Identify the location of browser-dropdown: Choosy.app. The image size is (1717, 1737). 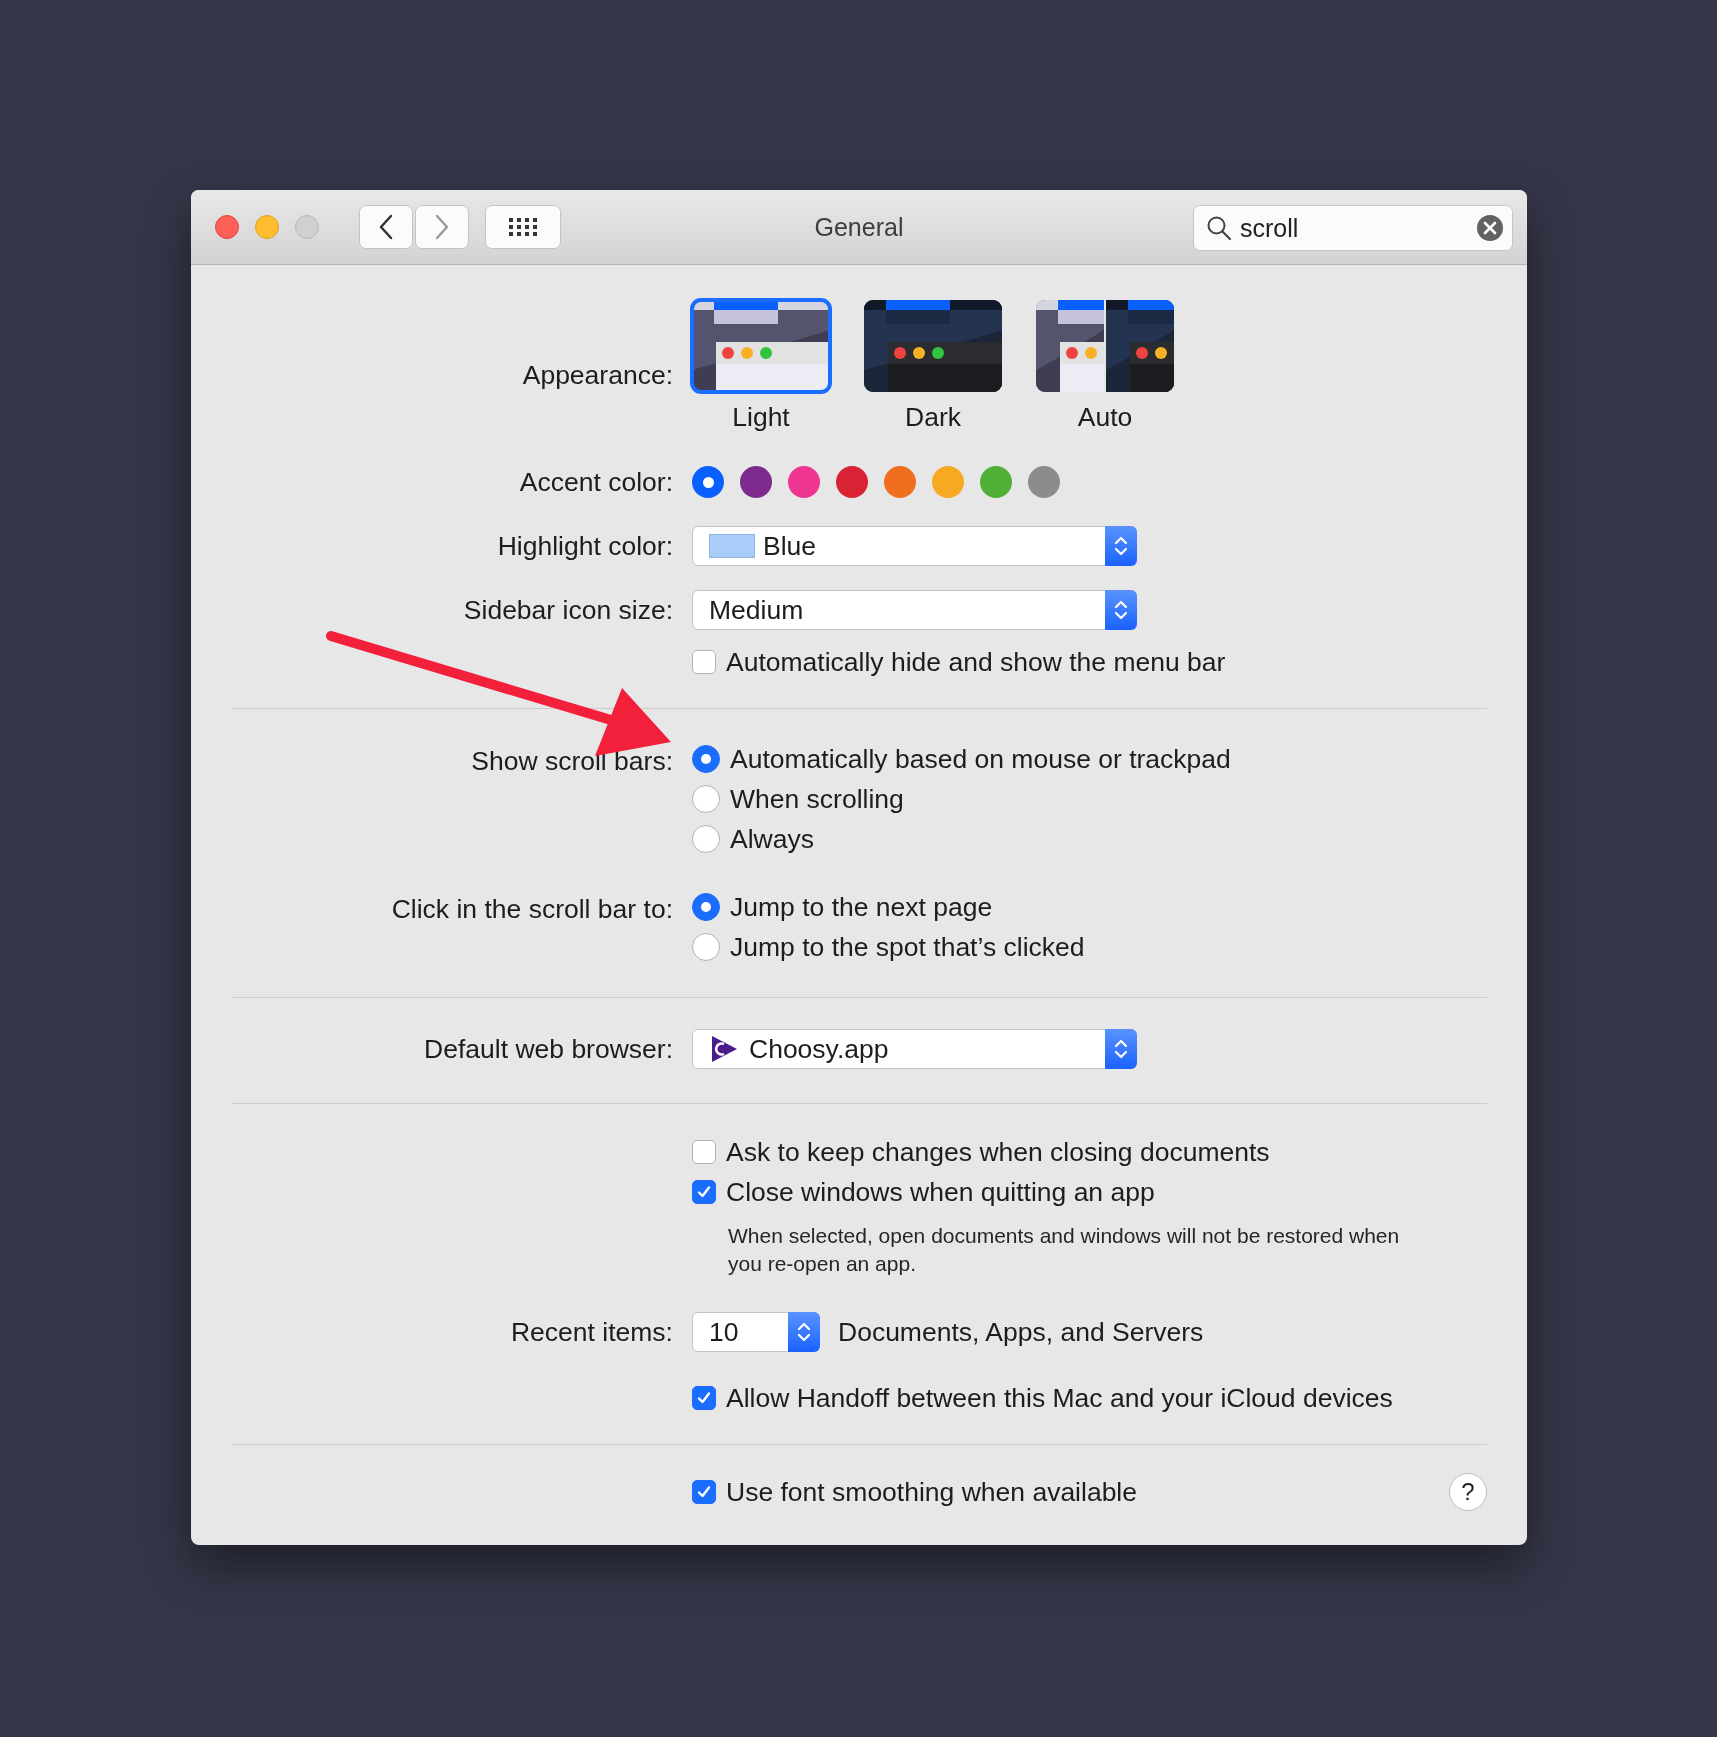
(914, 1049).